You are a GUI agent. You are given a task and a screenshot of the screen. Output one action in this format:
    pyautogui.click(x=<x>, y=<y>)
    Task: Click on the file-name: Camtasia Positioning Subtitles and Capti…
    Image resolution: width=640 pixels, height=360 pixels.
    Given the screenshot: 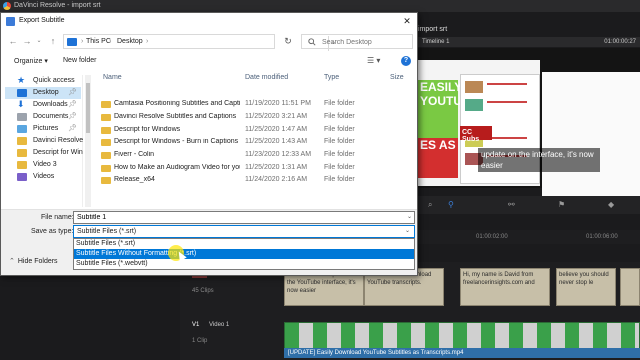 What is the action you would take?
    pyautogui.click(x=177, y=103)
    